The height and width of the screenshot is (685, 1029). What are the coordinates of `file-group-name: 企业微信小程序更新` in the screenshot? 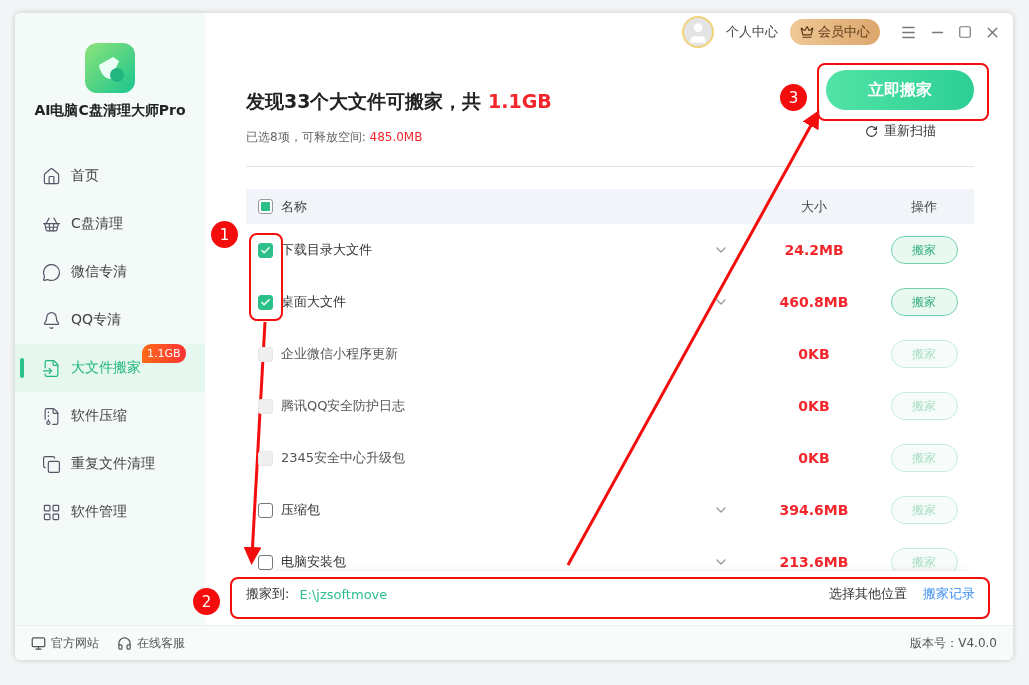 It's located at (339, 354).